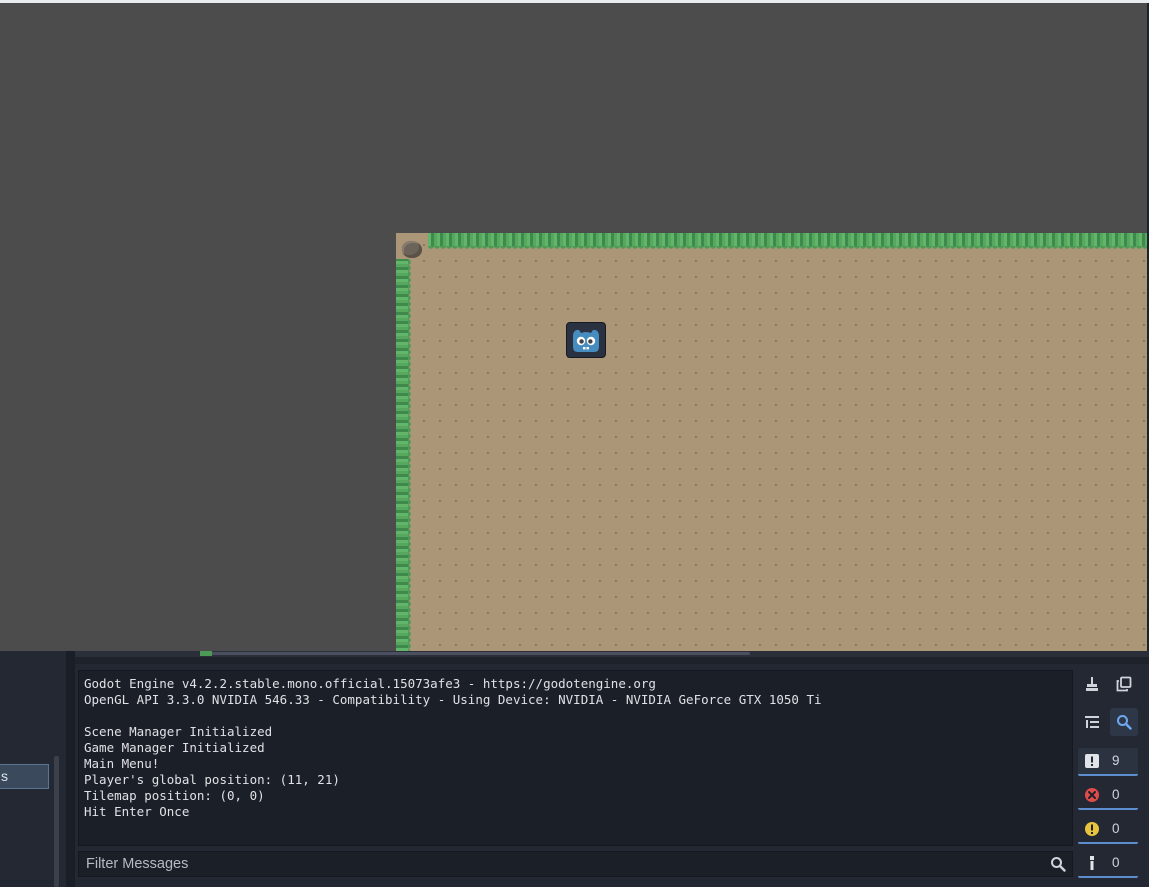  I want to click on error-icon, so click(1092, 795).